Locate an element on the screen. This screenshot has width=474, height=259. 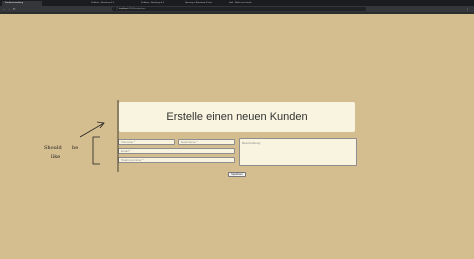
header-card: Erstelle einen neuen Kunden is located at coordinates (237, 117).